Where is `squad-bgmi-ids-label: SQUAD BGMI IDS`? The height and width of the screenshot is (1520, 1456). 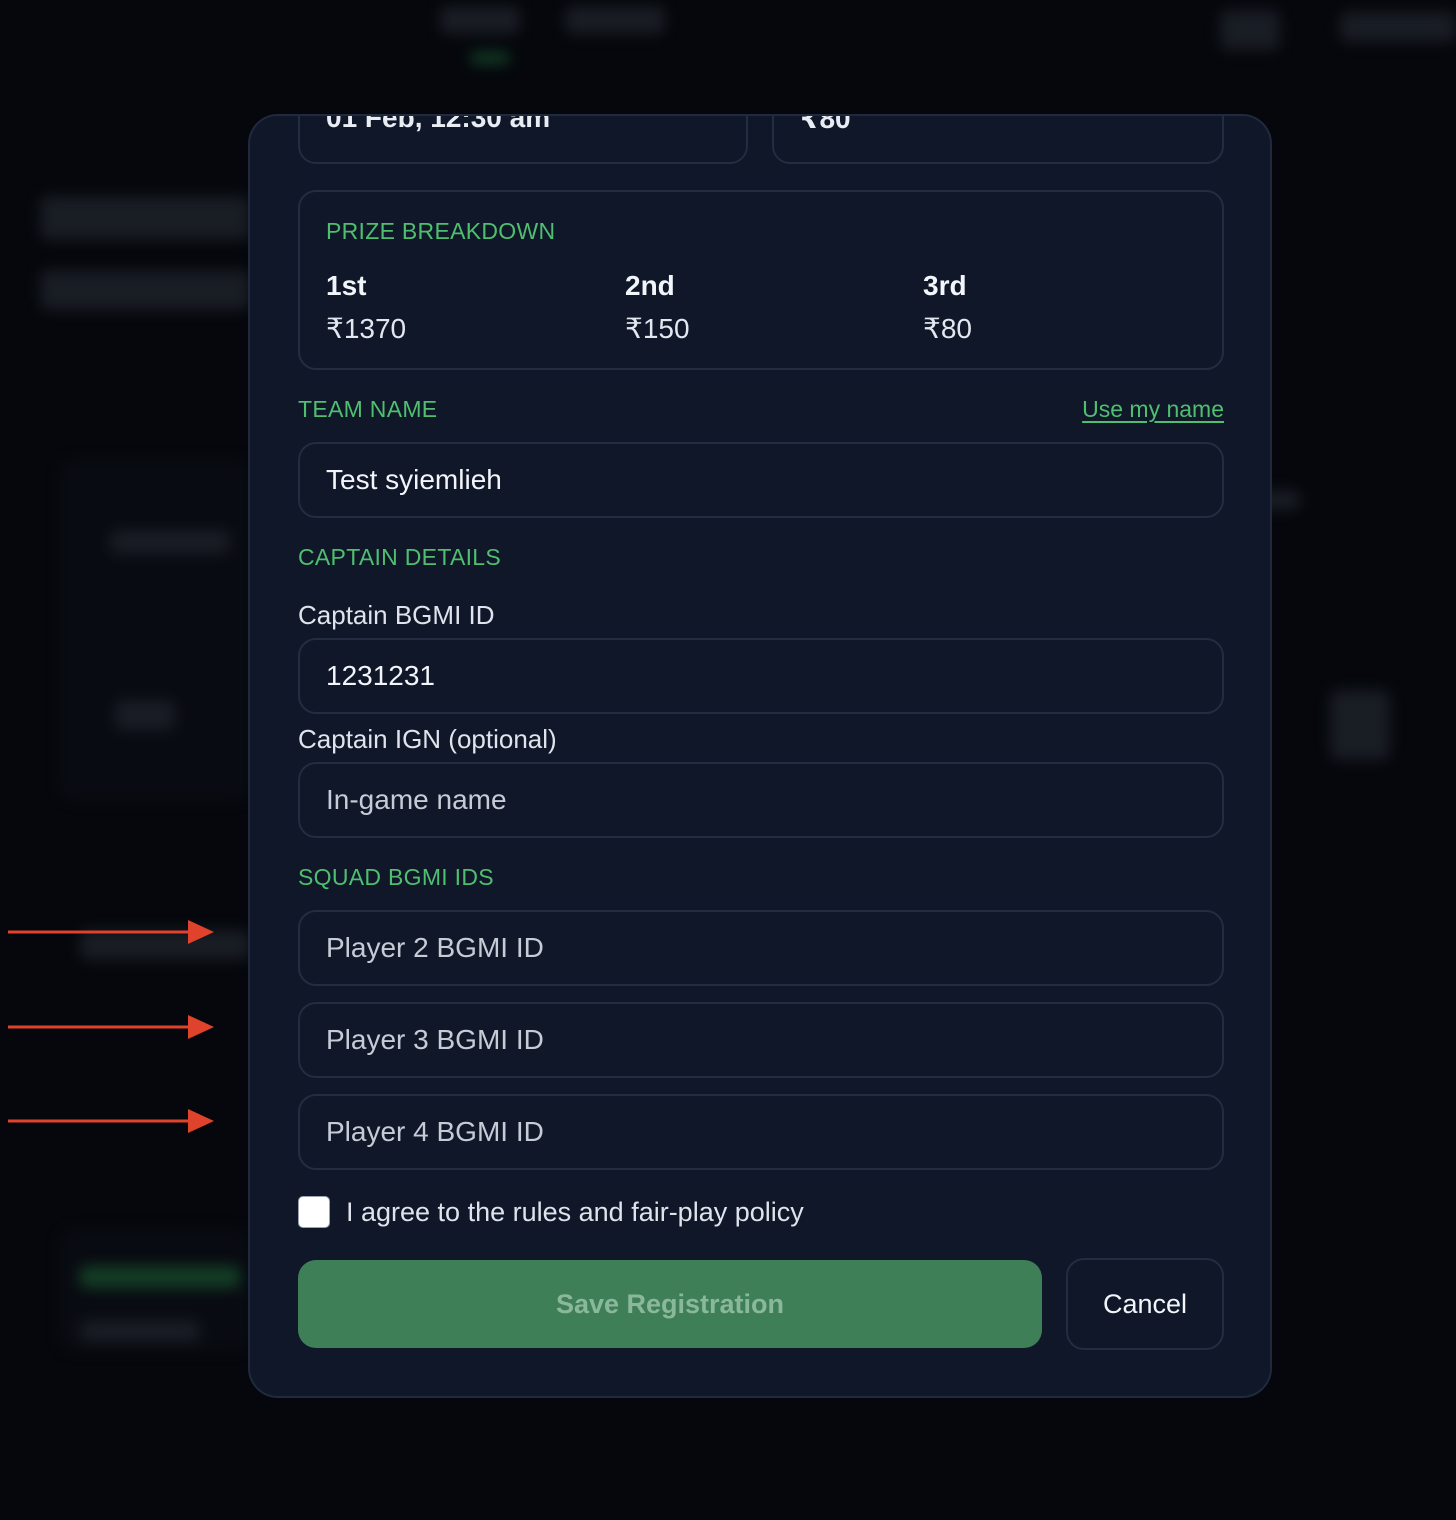
squad-bgmi-ids-label: SQUAD BGMI IDS is located at coordinates (396, 877).